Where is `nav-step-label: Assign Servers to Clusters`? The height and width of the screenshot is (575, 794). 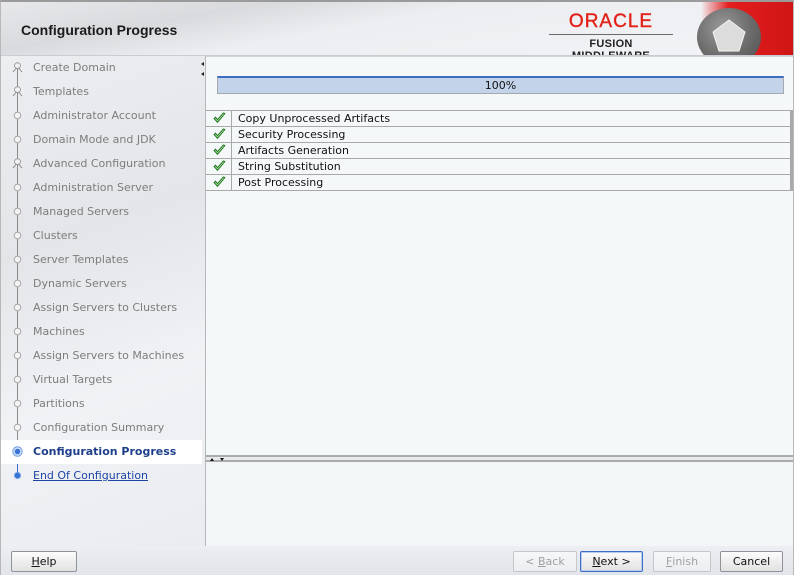
nav-step-label: Assign Servers to Clusters is located at coordinates (105, 307).